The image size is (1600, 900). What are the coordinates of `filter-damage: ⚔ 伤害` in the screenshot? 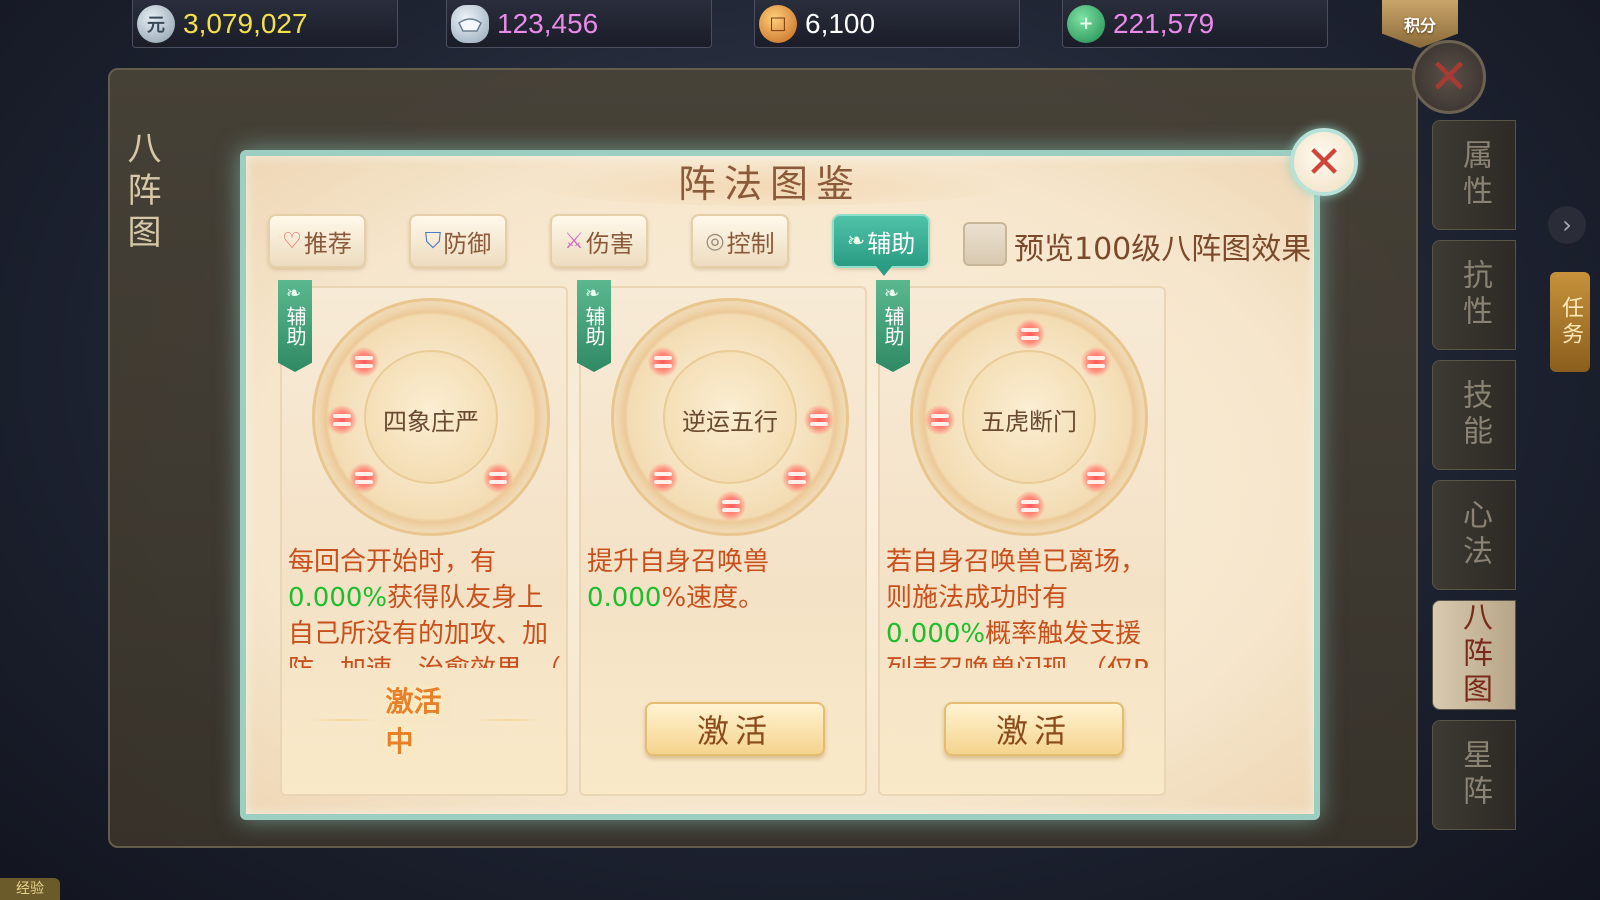 It's located at (599, 241).